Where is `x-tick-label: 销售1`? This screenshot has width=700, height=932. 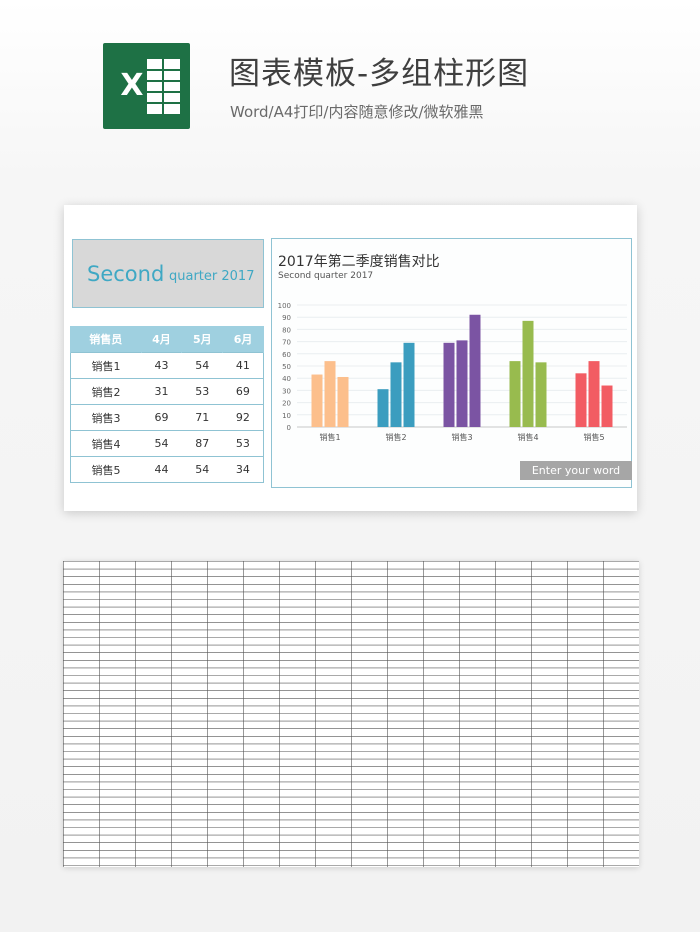 x-tick-label: 销售1 is located at coordinates (329, 437).